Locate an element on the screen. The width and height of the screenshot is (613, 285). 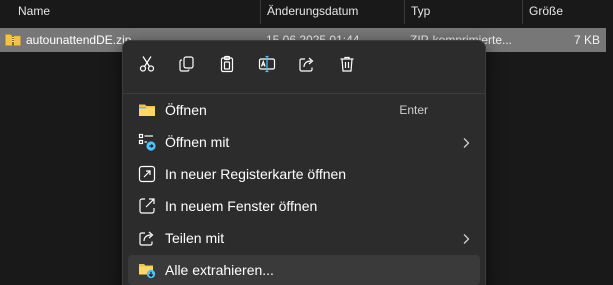
menu-item-share-with: Teilen mit is located at coordinates (304, 238).